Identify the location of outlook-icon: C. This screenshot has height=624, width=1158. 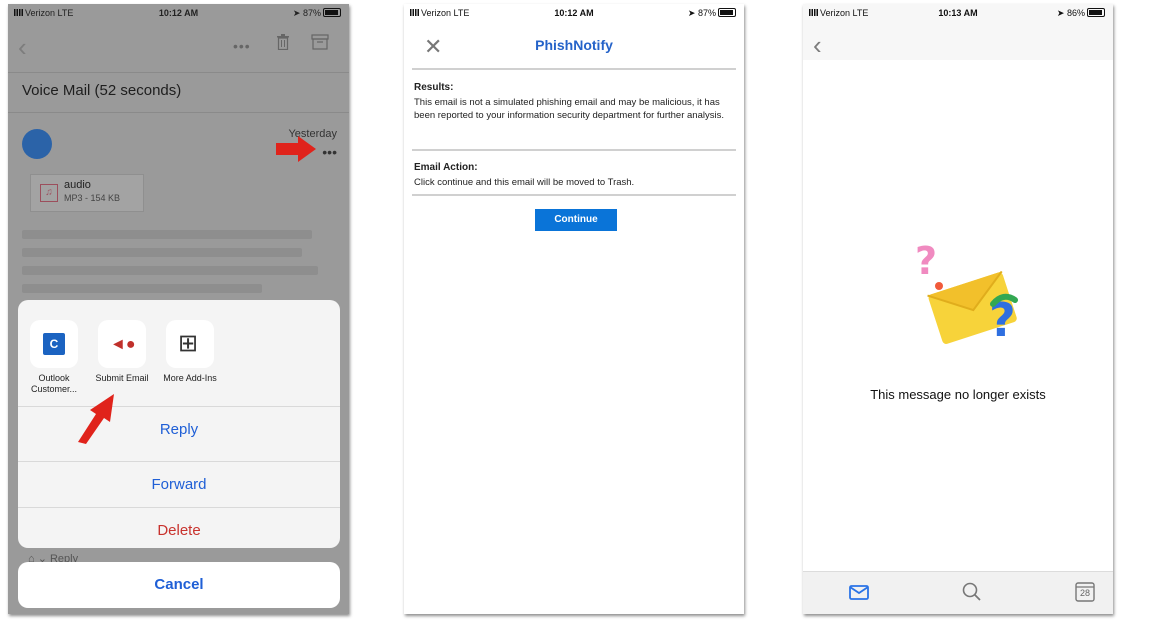
(54, 344).